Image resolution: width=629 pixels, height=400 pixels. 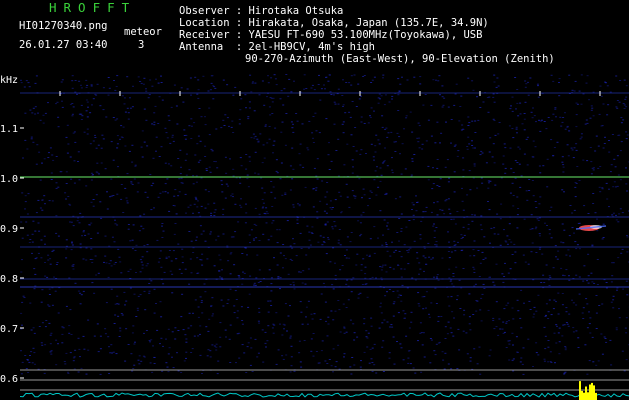 What do you see at coordinates (9, 229) in the screenshot?
I see `y-tick-label: 0.9` at bounding box center [9, 229].